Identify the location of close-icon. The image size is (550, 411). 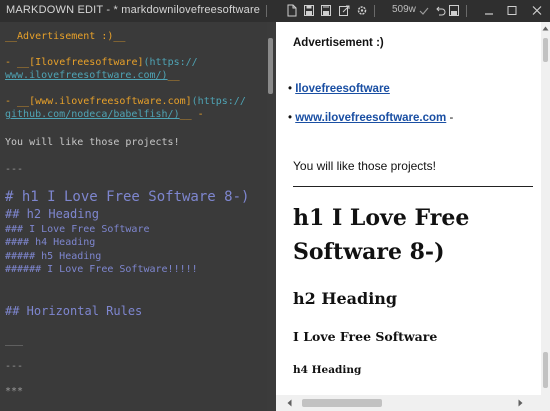
(537, 10).